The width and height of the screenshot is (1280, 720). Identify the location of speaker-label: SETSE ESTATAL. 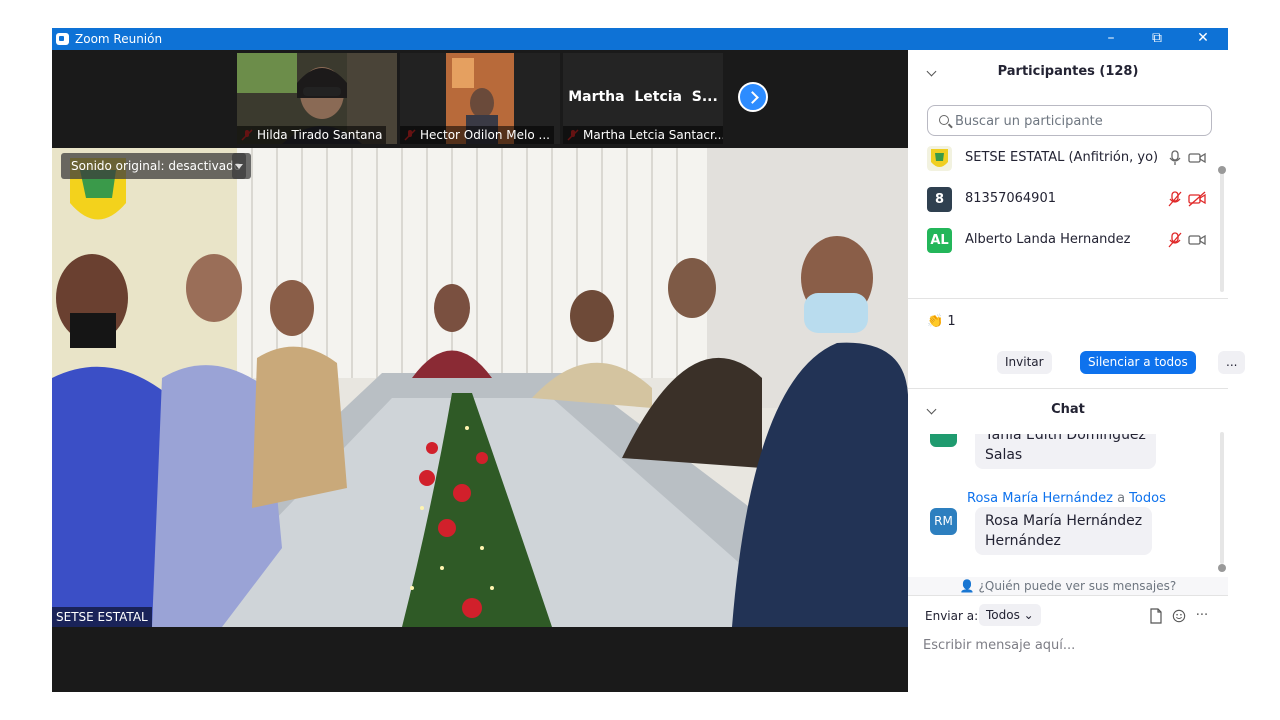
(102, 617).